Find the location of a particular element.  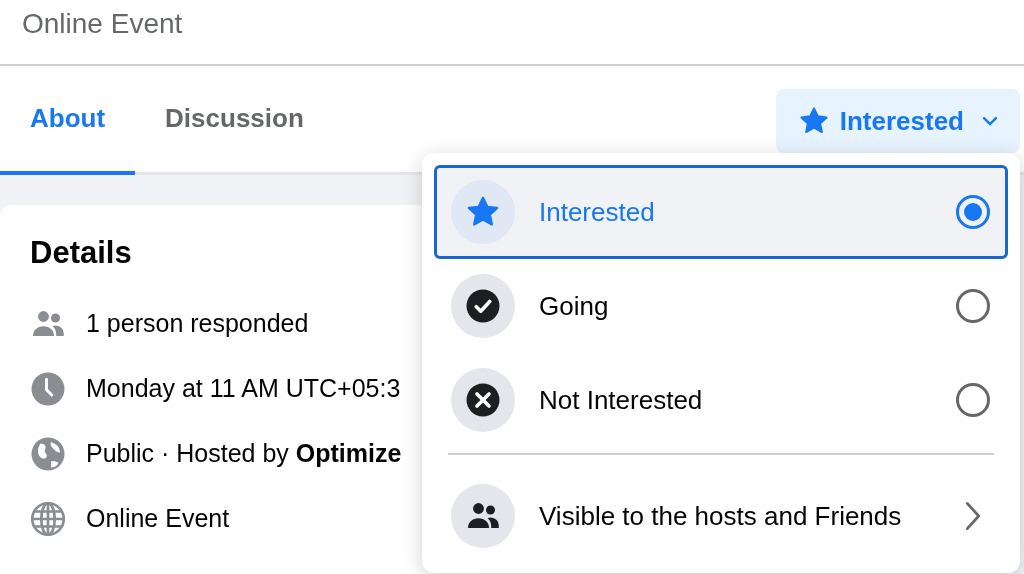

clock-icon is located at coordinates (48, 388).